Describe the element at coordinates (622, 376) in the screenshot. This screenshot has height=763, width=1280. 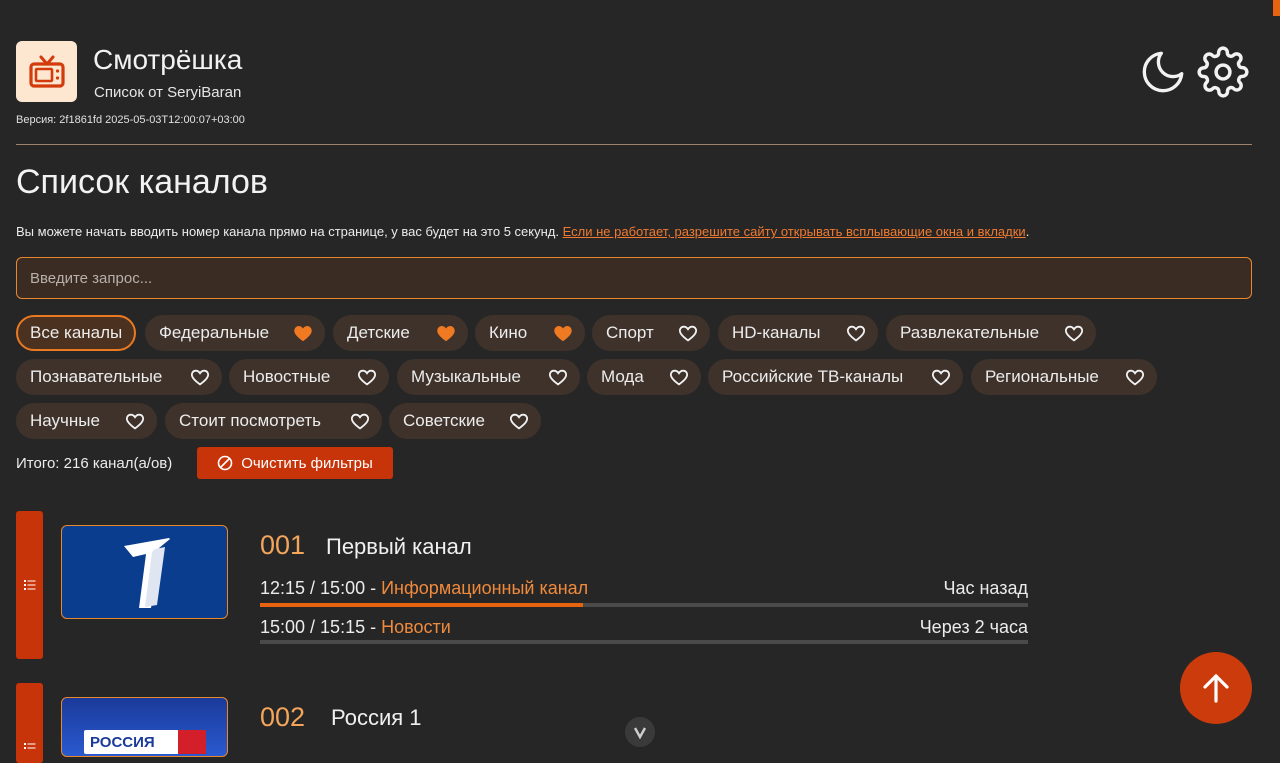
I see `filter-chip-label: Мода` at that location.